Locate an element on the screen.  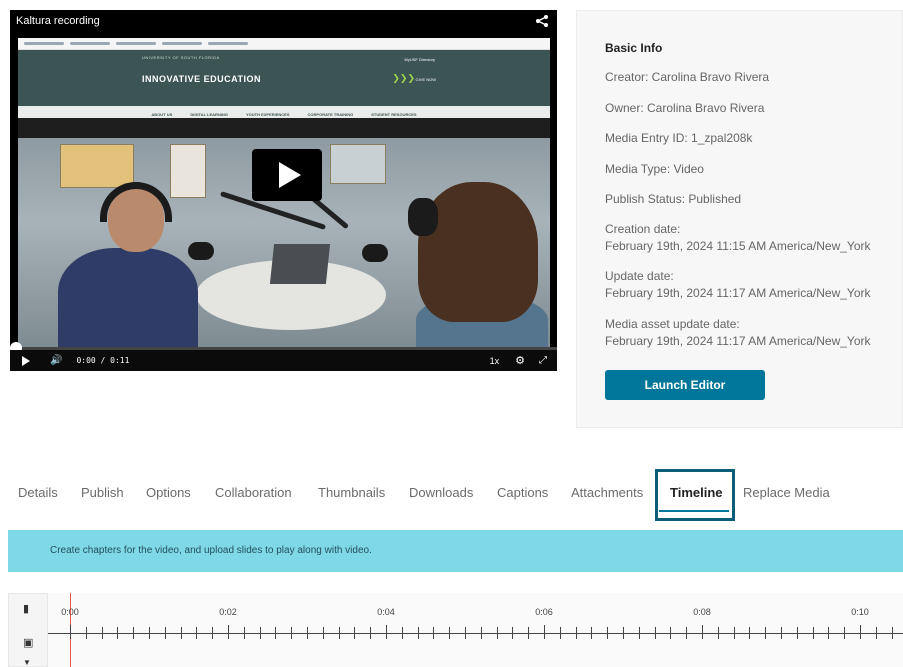
site-nav-item: YOUTH EXPERIENCES is located at coordinates (267, 114).